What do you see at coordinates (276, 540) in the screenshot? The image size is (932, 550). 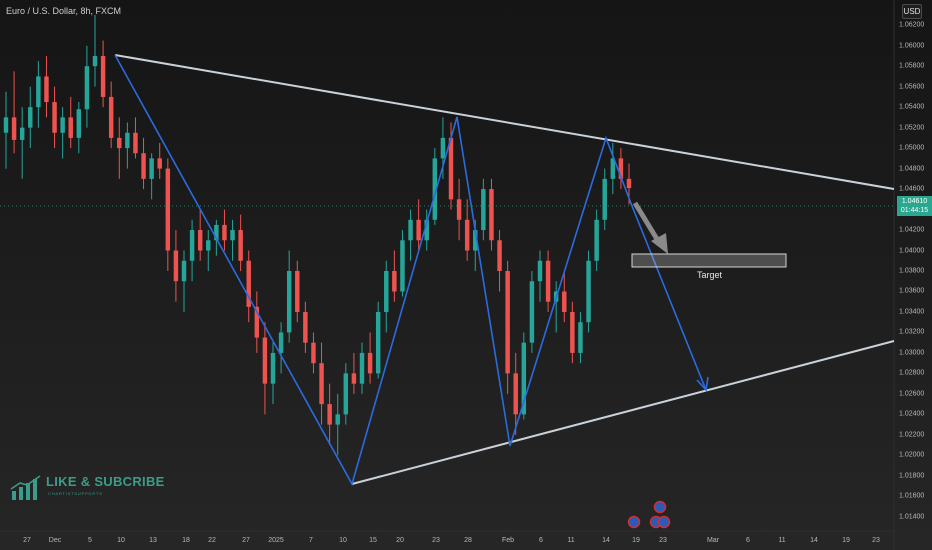 I see `time-axis-tick: 2025` at bounding box center [276, 540].